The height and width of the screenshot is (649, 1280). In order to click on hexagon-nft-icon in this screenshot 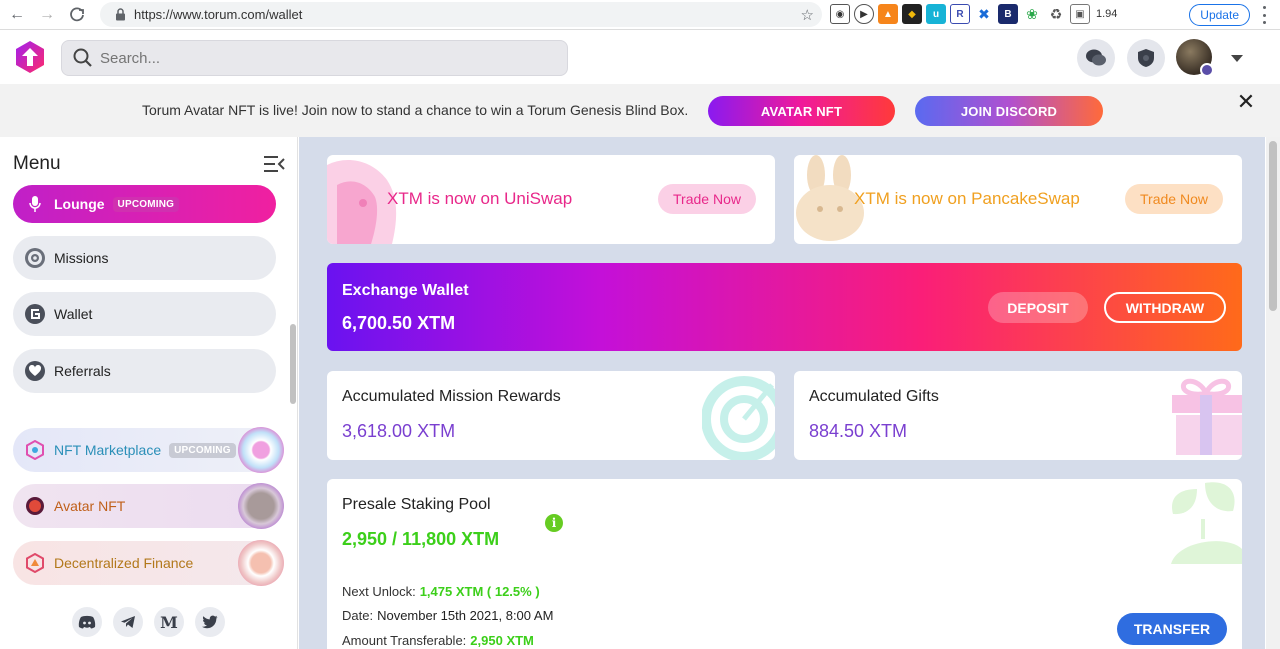, I will do `click(35, 450)`.